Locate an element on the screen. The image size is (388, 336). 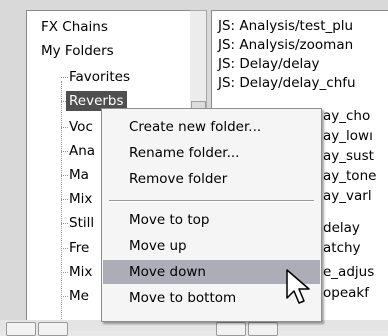
mouse-pointer-icon is located at coordinates (298, 286).